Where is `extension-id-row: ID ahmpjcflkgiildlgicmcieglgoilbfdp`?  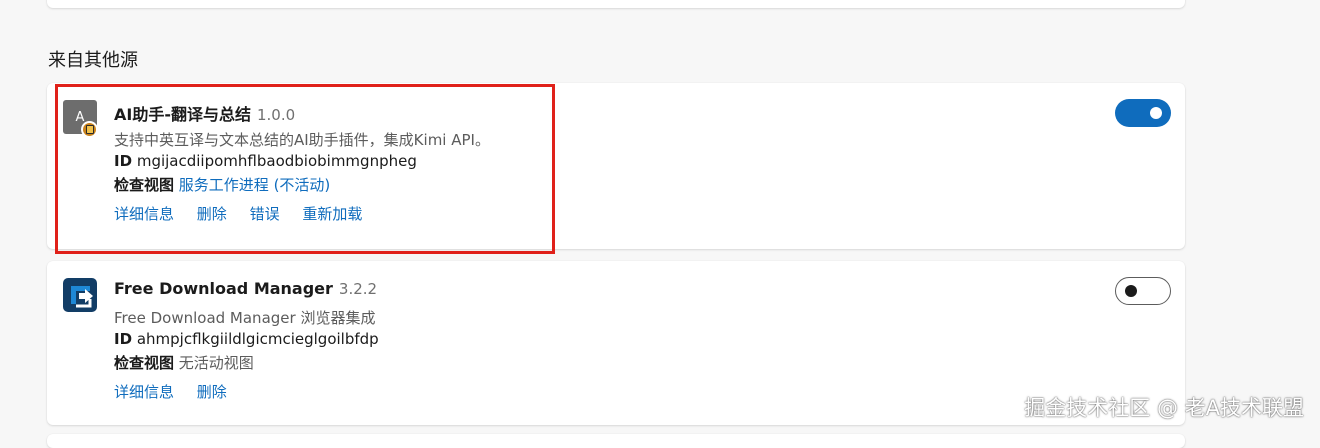 extension-id-row: ID ahmpjcflkgiildlgicmcieglgoilbfdp is located at coordinates (246, 339).